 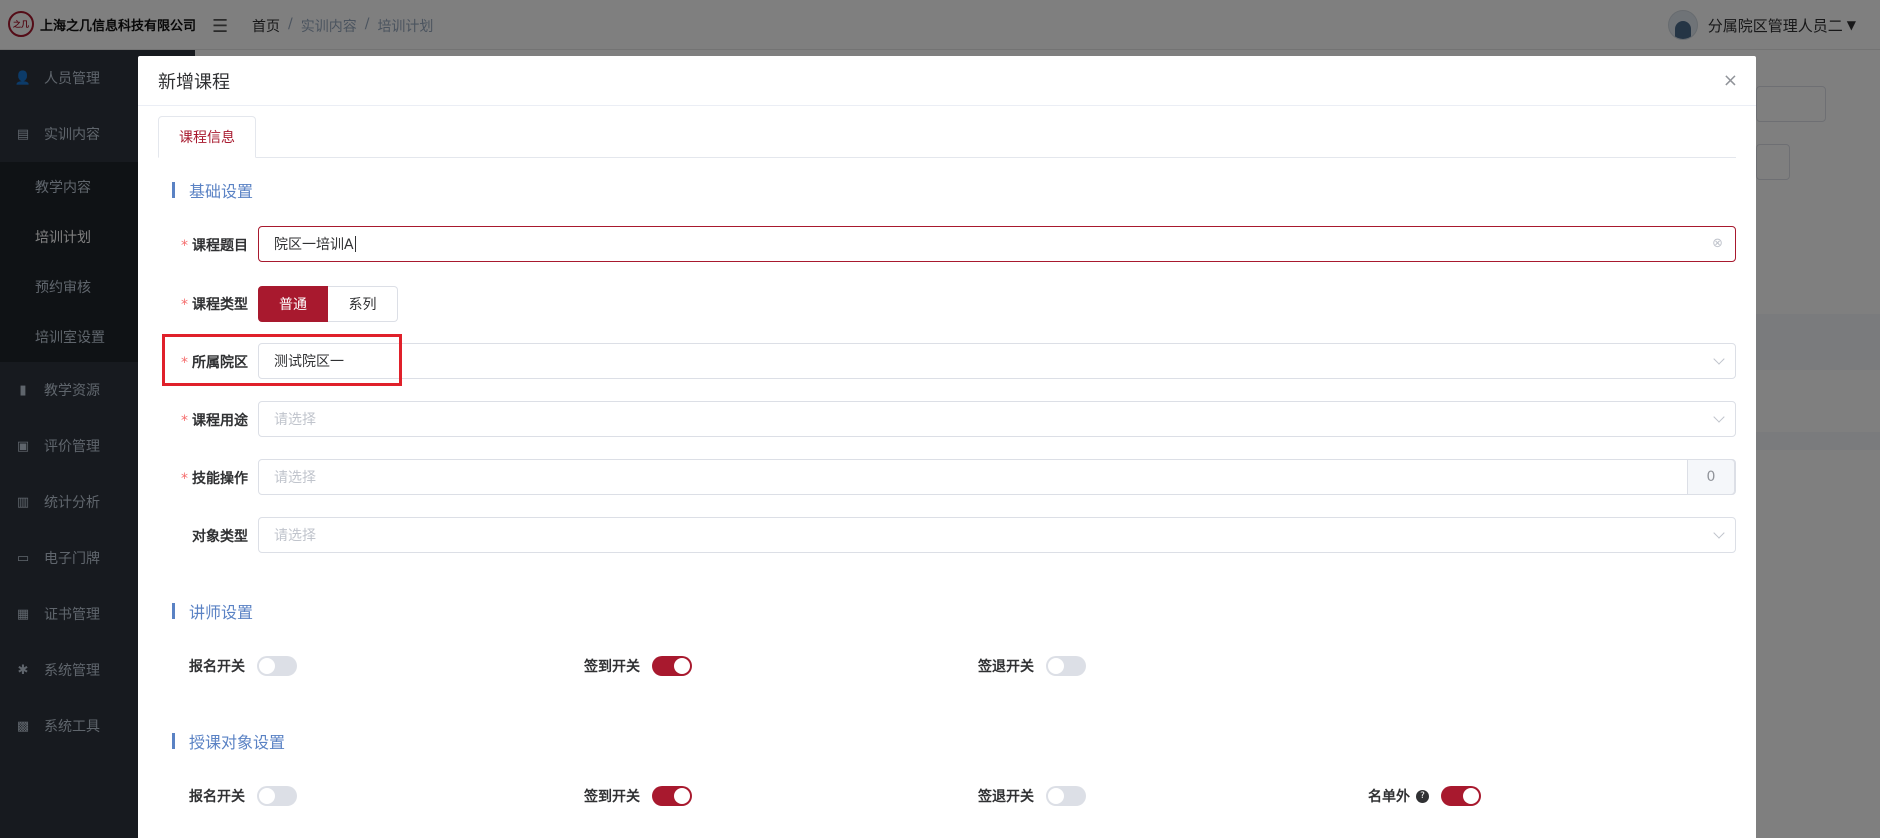 I want to click on target-outside-list-switch, so click(x=1461, y=796).